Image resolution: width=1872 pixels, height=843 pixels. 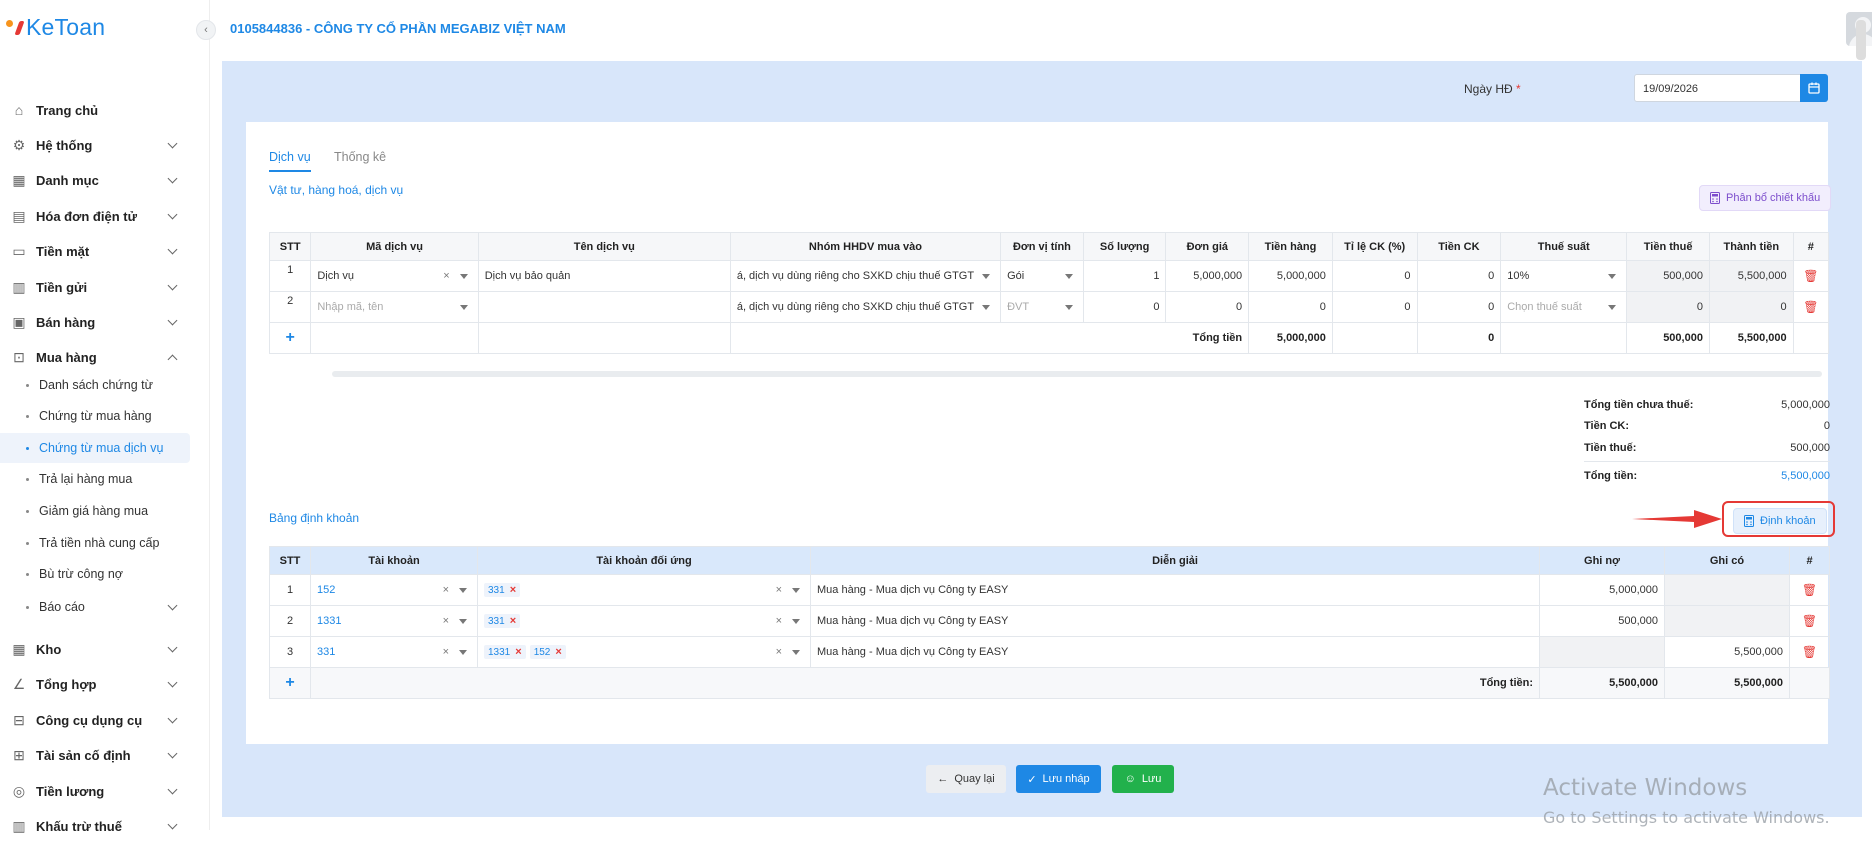 I want to click on sidebar-item-1: ⚙ Hệ thống, so click(x=95, y=145).